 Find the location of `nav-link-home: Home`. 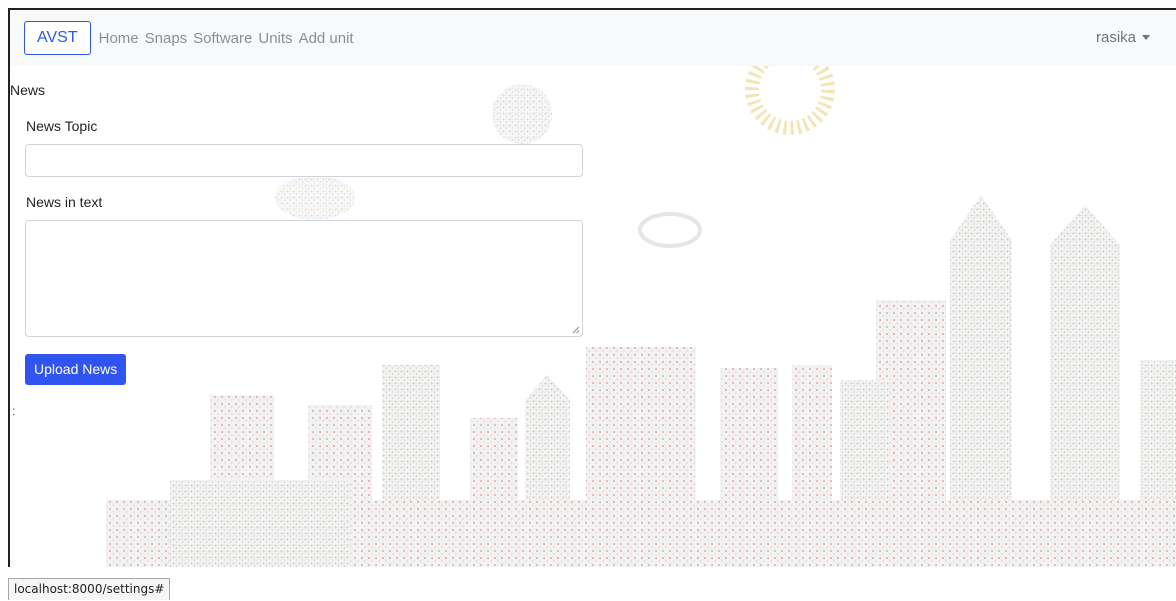

nav-link-home: Home is located at coordinates (119, 38).